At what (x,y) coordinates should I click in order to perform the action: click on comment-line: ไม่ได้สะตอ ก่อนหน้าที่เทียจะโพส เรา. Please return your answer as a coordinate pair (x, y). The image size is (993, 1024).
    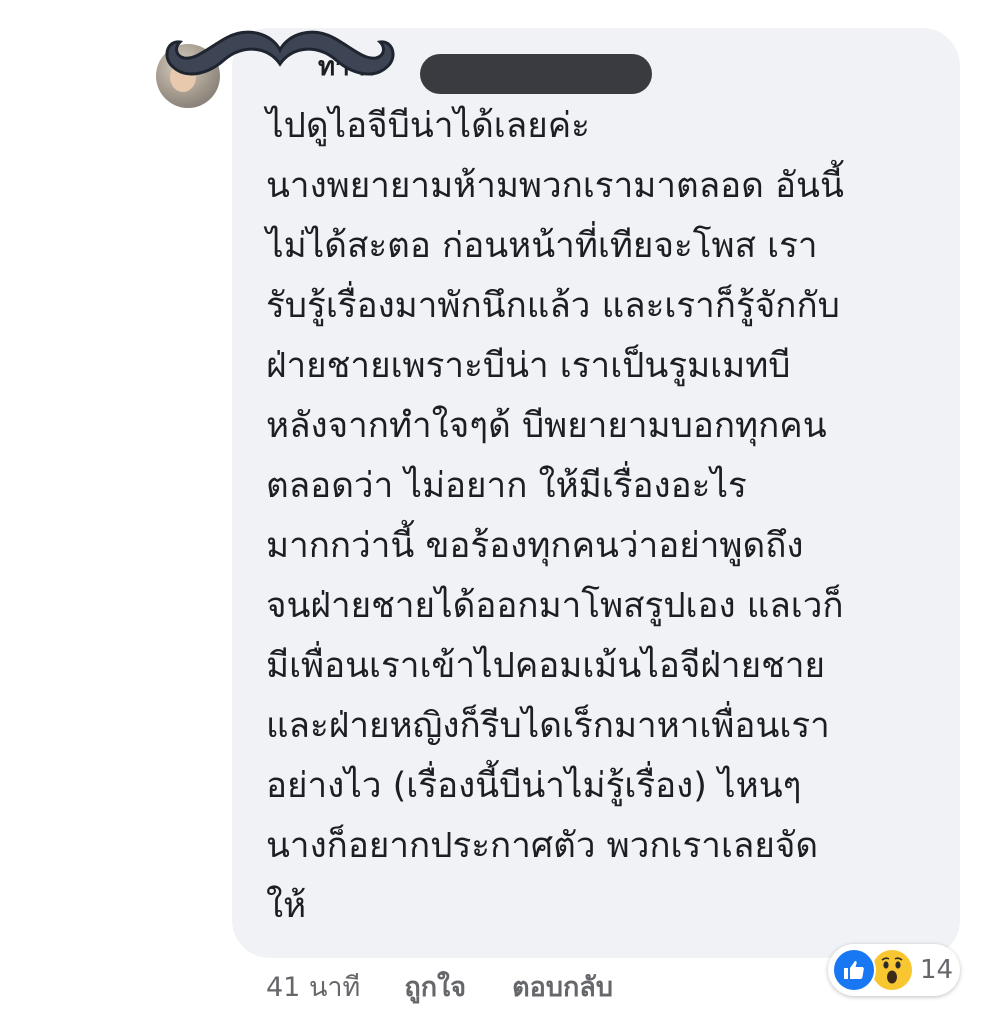
    Looking at the image, I should click on (542, 246).